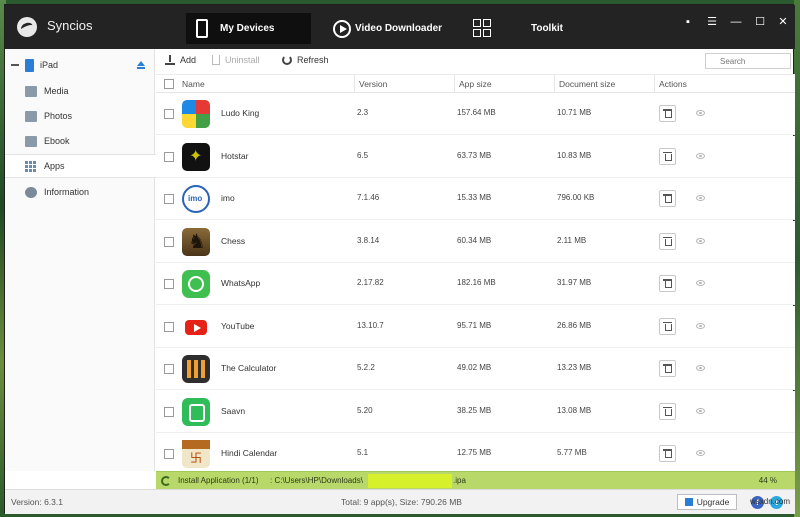 The image size is (800, 517). I want to click on table-row: imo 7.1.46 15.33 MB 796.00 KB, so click(475, 199).